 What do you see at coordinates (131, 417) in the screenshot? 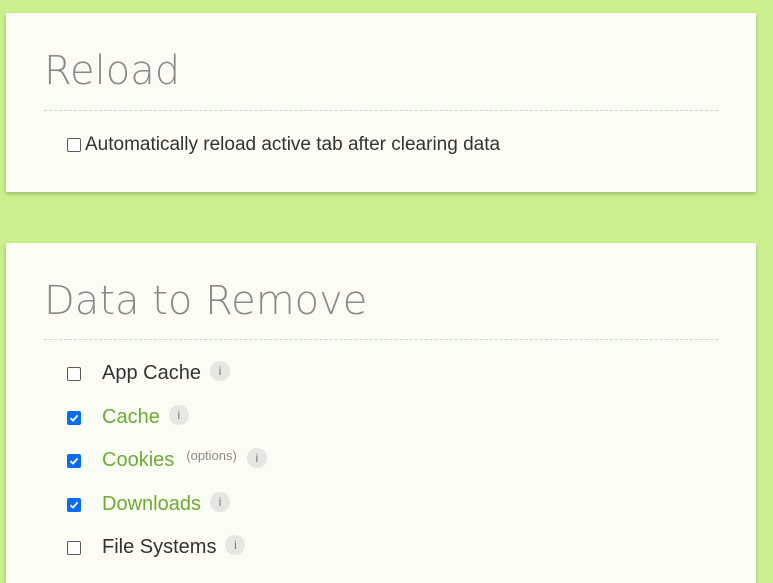
I see `cache-label: Cache` at bounding box center [131, 417].